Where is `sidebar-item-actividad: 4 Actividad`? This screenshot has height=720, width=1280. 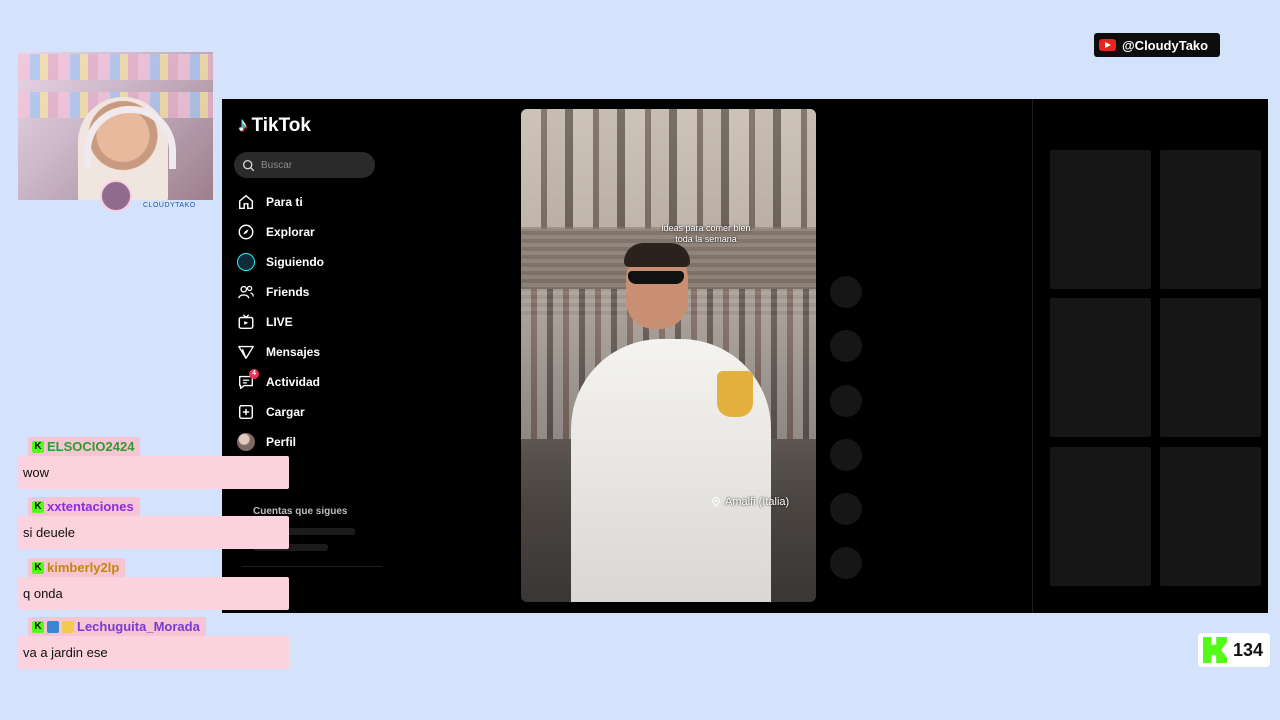
sidebar-item-actividad: 4 Actividad is located at coordinates (311, 382).